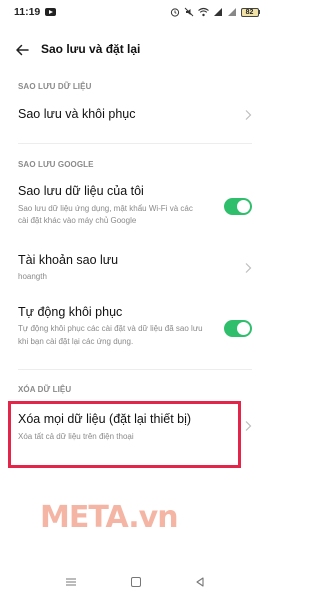 This screenshot has width=320, height=600. I want to click on alarm-icon, so click(174, 12).